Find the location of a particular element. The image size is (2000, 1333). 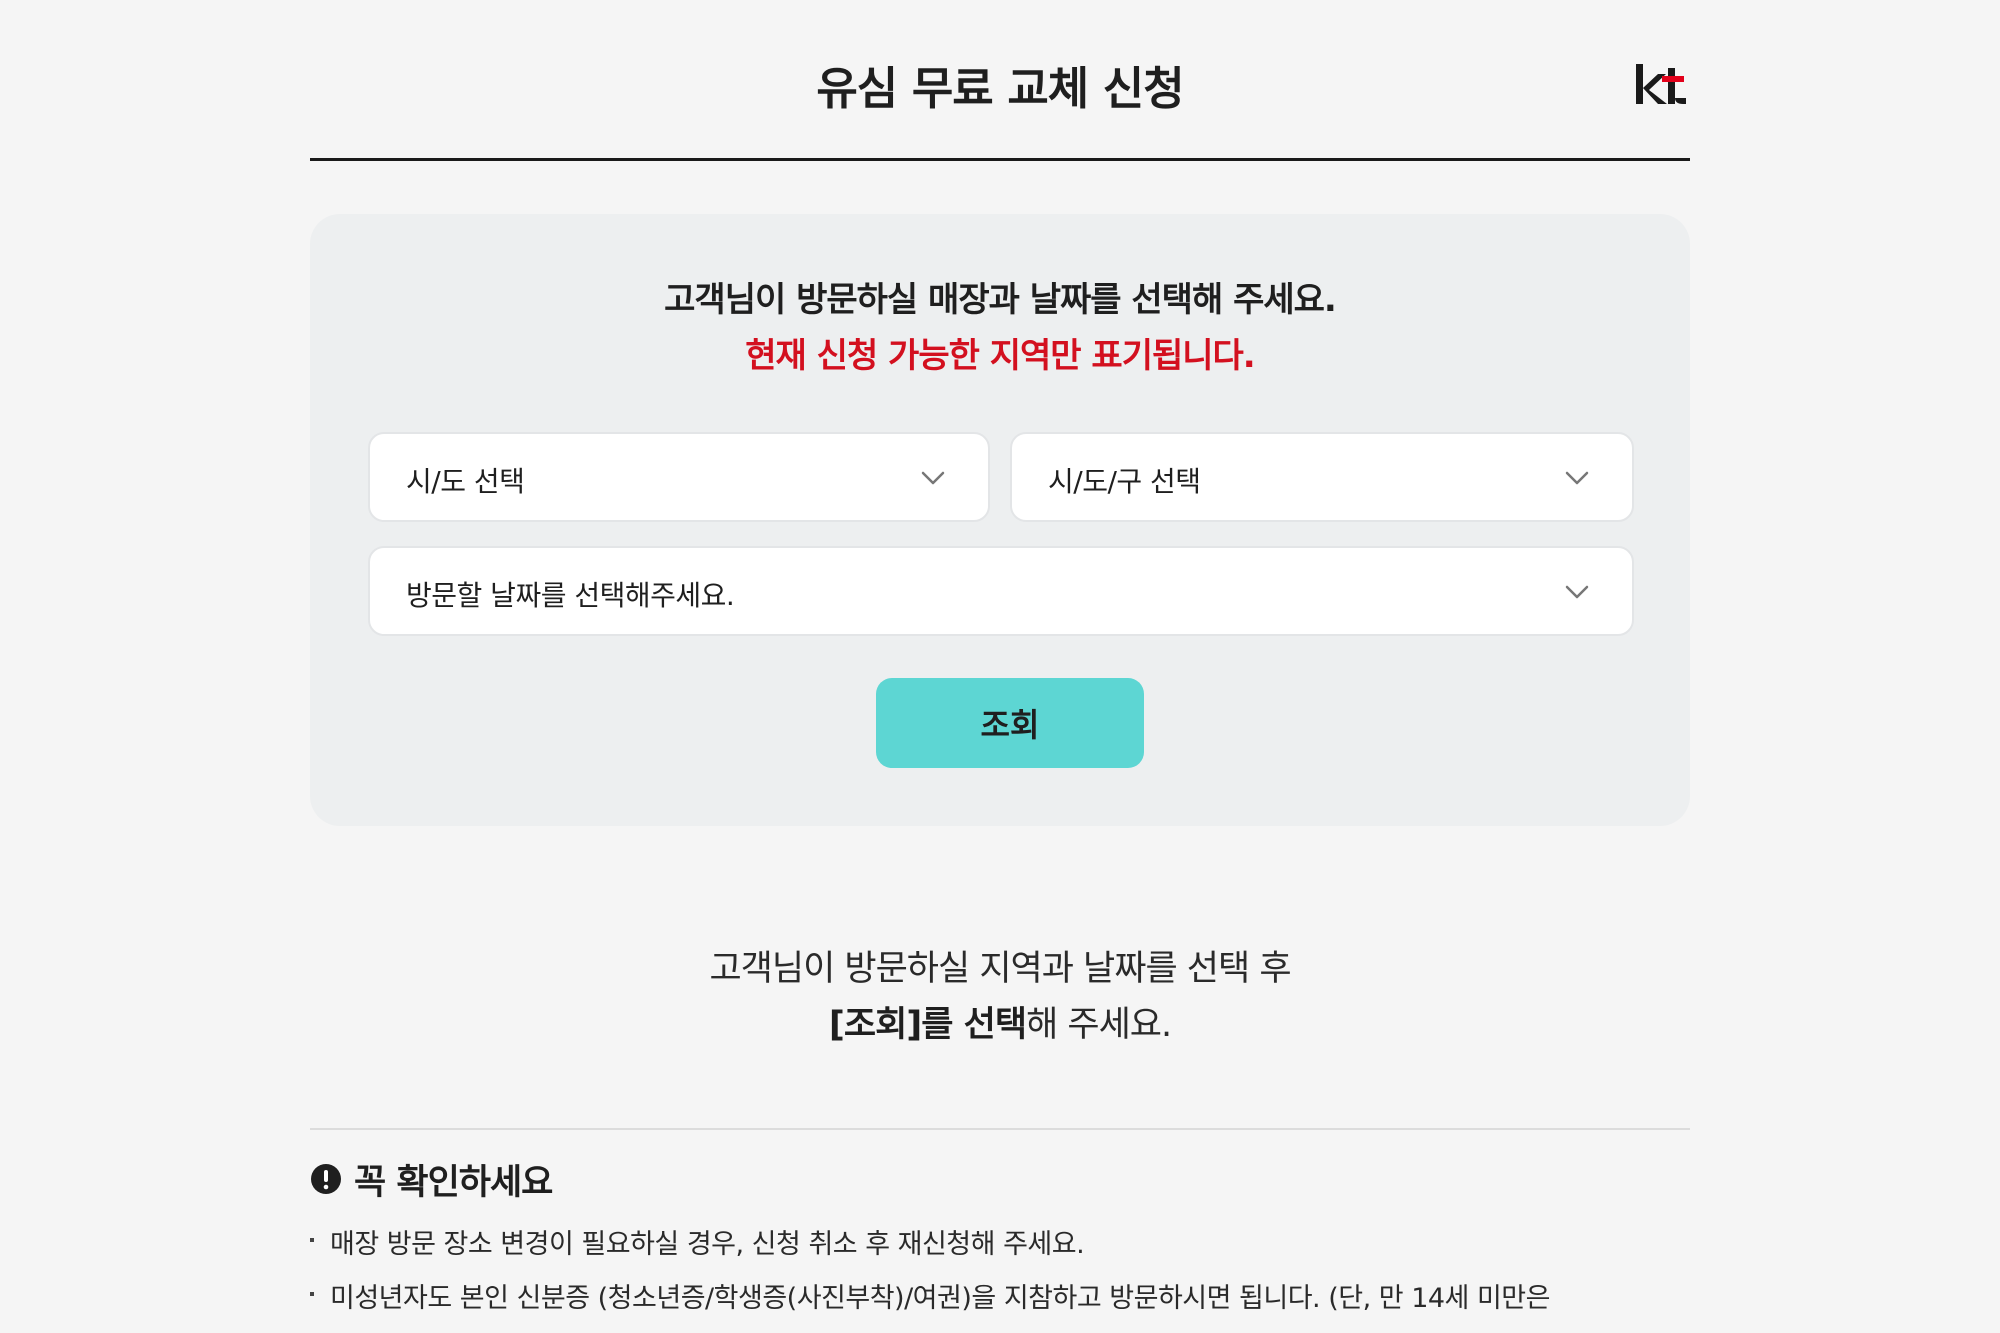

guide-text-line-2: [조회]를 선택해 주세요. is located at coordinates (1000, 1021).